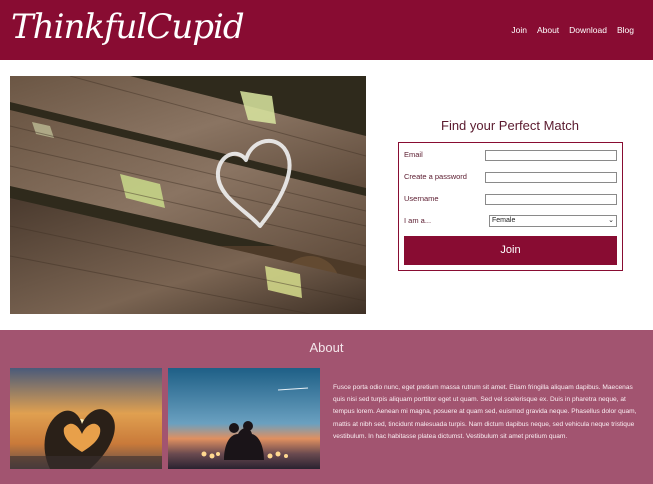 The height and width of the screenshot is (484, 653). What do you see at coordinates (326, 30) in the screenshot?
I see `site-header: ThinkfulCupid Join About Download Blog` at bounding box center [326, 30].